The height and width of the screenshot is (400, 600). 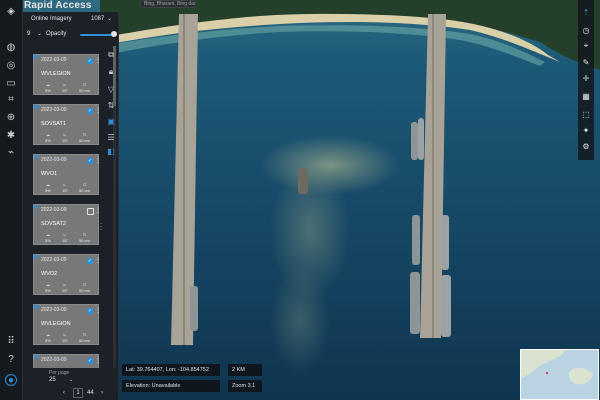 What do you see at coordinates (114, 34) in the screenshot?
I see `opacity-slider-knob` at bounding box center [114, 34].